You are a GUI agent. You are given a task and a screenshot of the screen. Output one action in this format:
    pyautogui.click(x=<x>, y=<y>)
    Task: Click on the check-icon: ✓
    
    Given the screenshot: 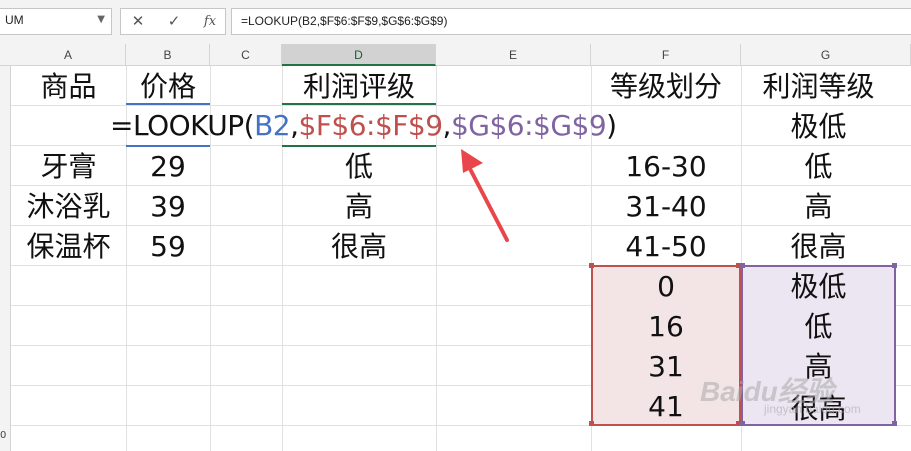 What is the action you would take?
    pyautogui.click(x=174, y=21)
    